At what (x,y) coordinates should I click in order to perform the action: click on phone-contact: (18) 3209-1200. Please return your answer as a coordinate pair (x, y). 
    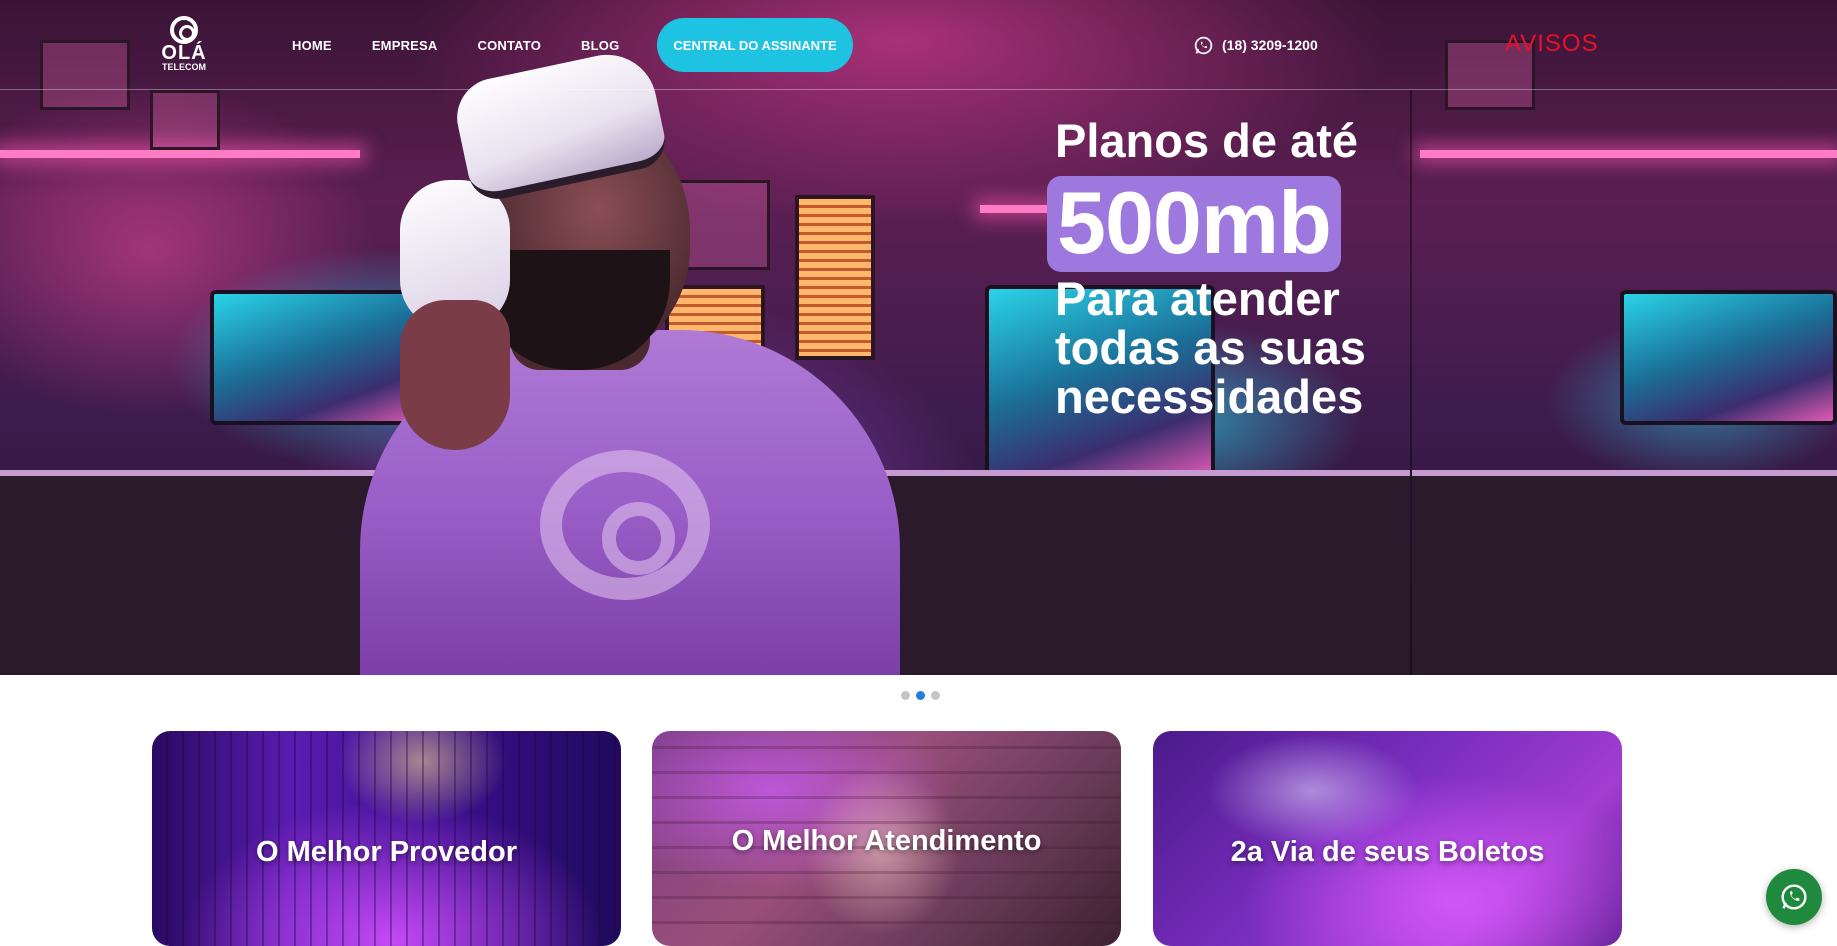
    Looking at the image, I should click on (1255, 45).